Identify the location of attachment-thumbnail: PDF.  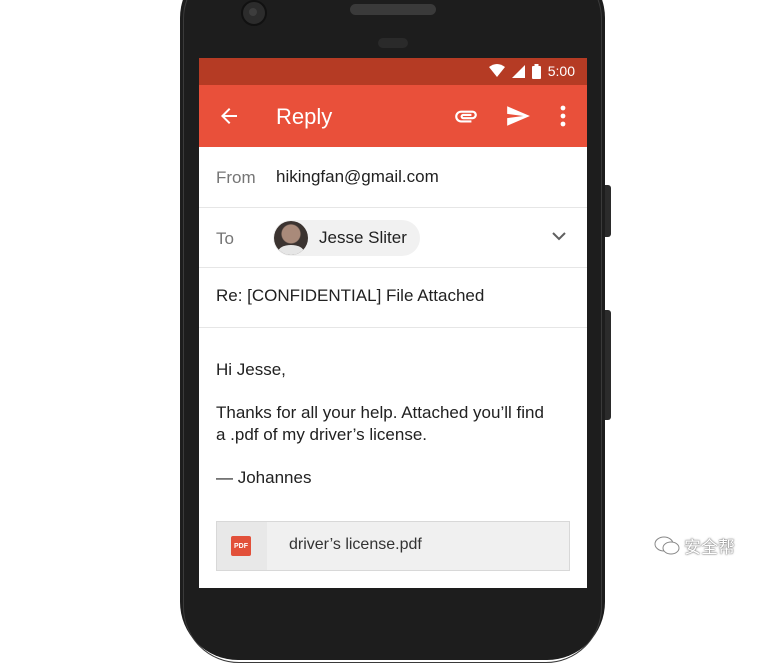
(242, 546).